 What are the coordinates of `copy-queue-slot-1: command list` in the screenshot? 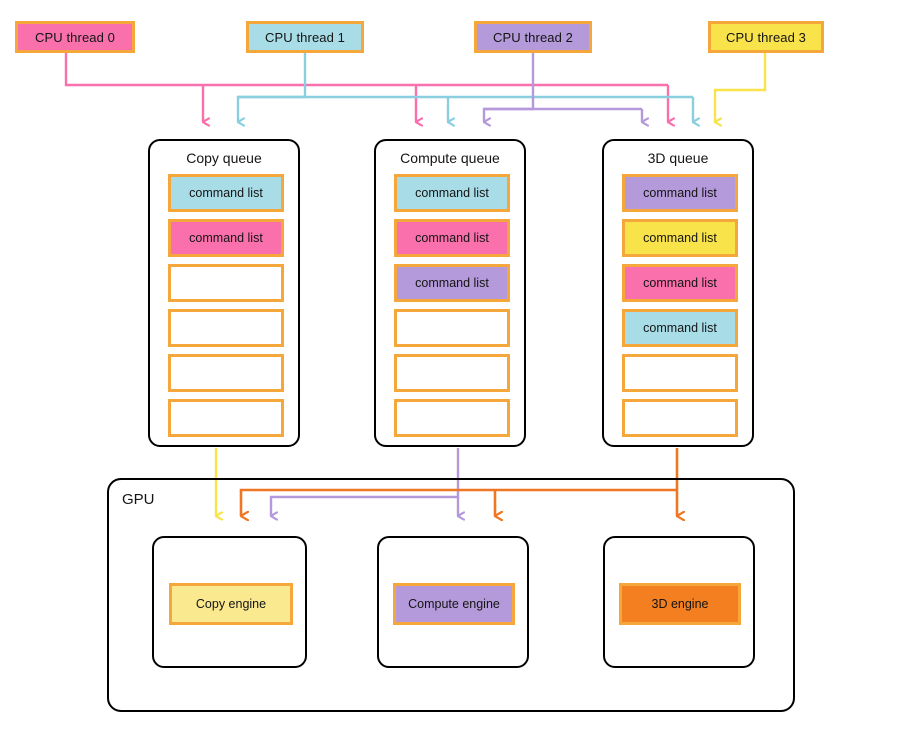 It's located at (226, 238).